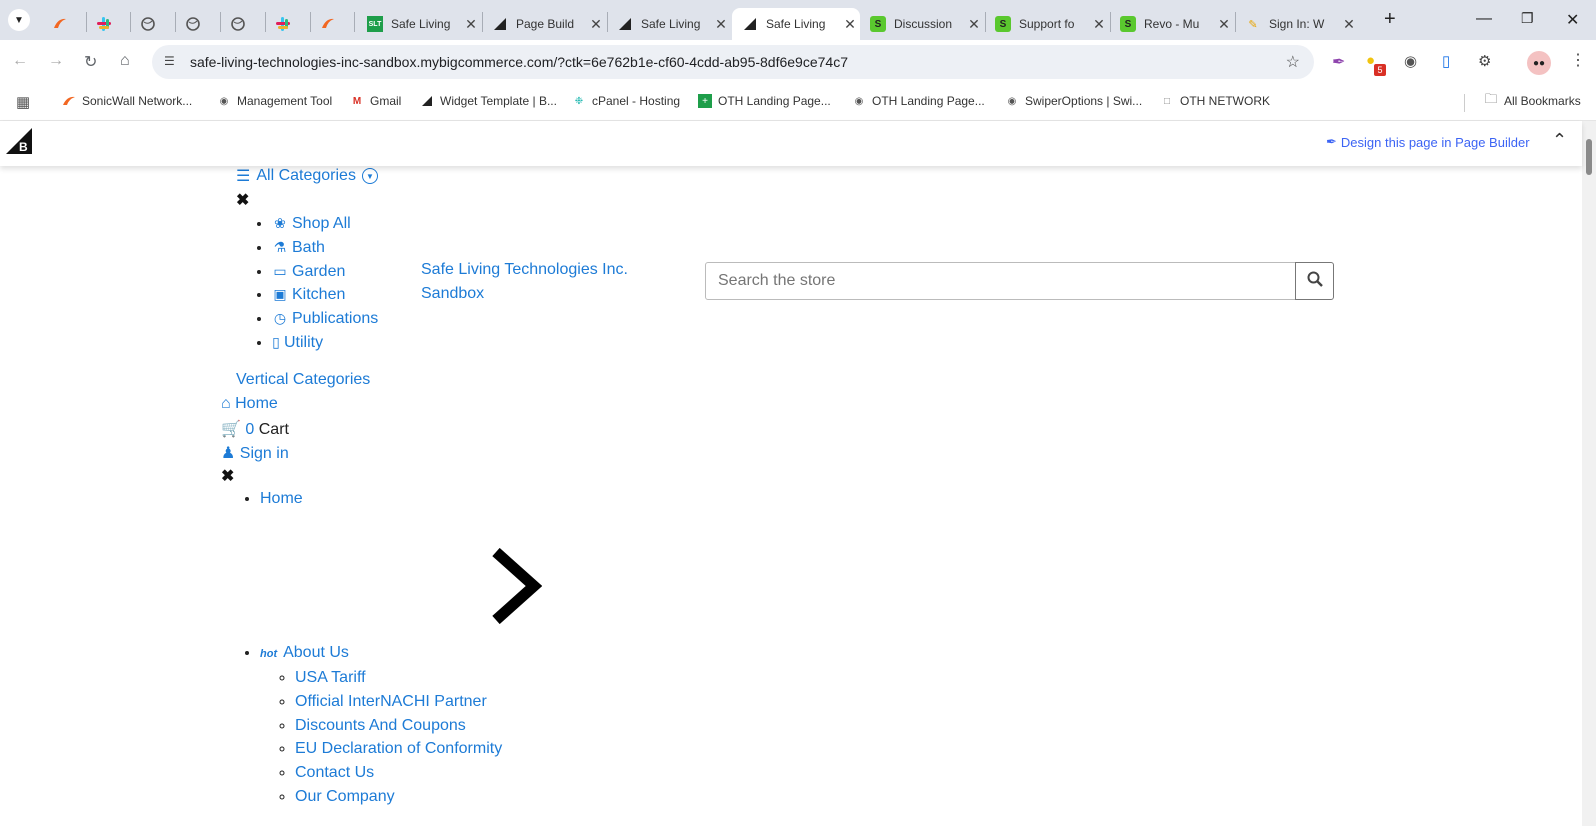  What do you see at coordinates (398, 702) in the screenshot?
I see `list-item: Official InterNACHI Partner` at bounding box center [398, 702].